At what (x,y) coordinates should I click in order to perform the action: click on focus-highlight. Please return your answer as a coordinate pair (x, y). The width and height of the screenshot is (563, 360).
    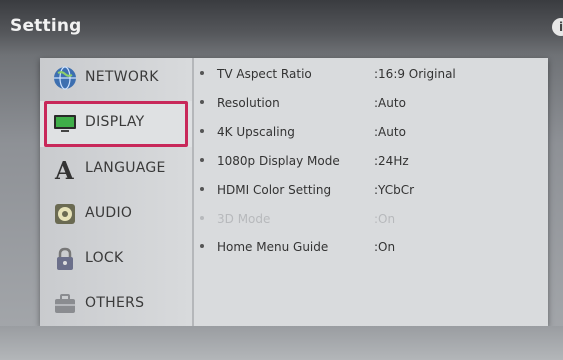
    Looking at the image, I should click on (116, 124).